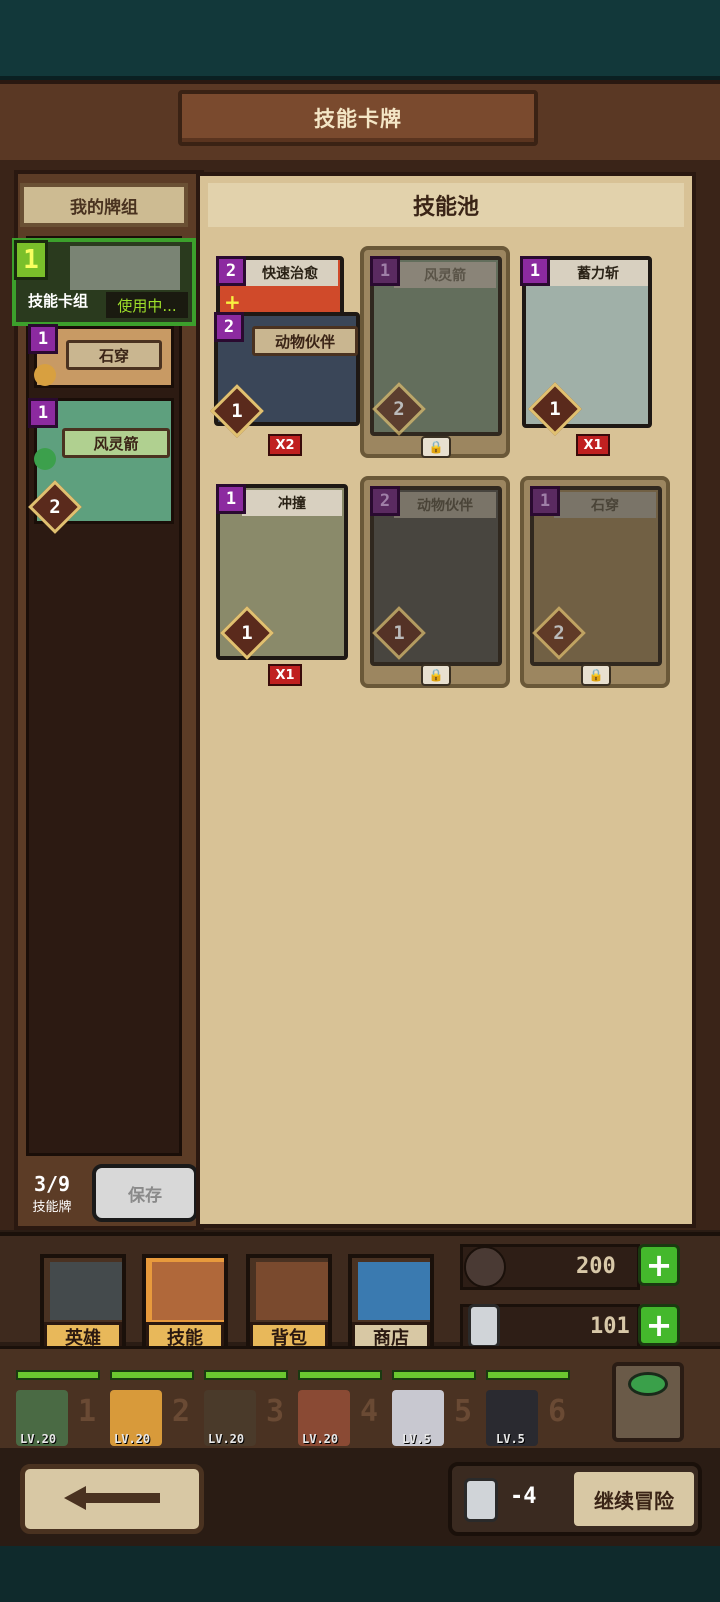  I want to click on continue-cost: -4, so click(523, 1496).